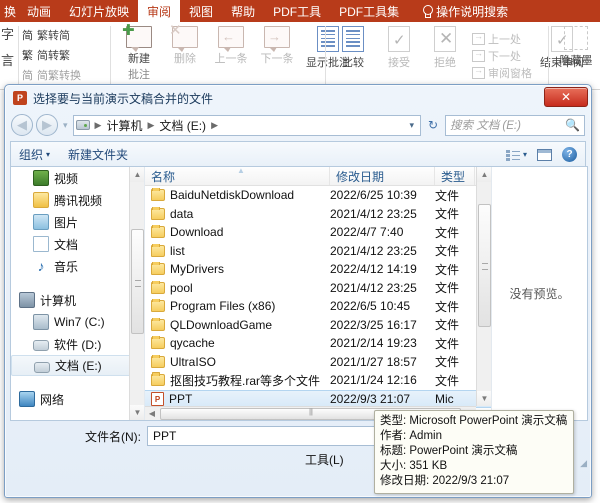 The height and width of the screenshot is (503, 600). I want to click on tts-label: 繁转简, so click(53, 36).